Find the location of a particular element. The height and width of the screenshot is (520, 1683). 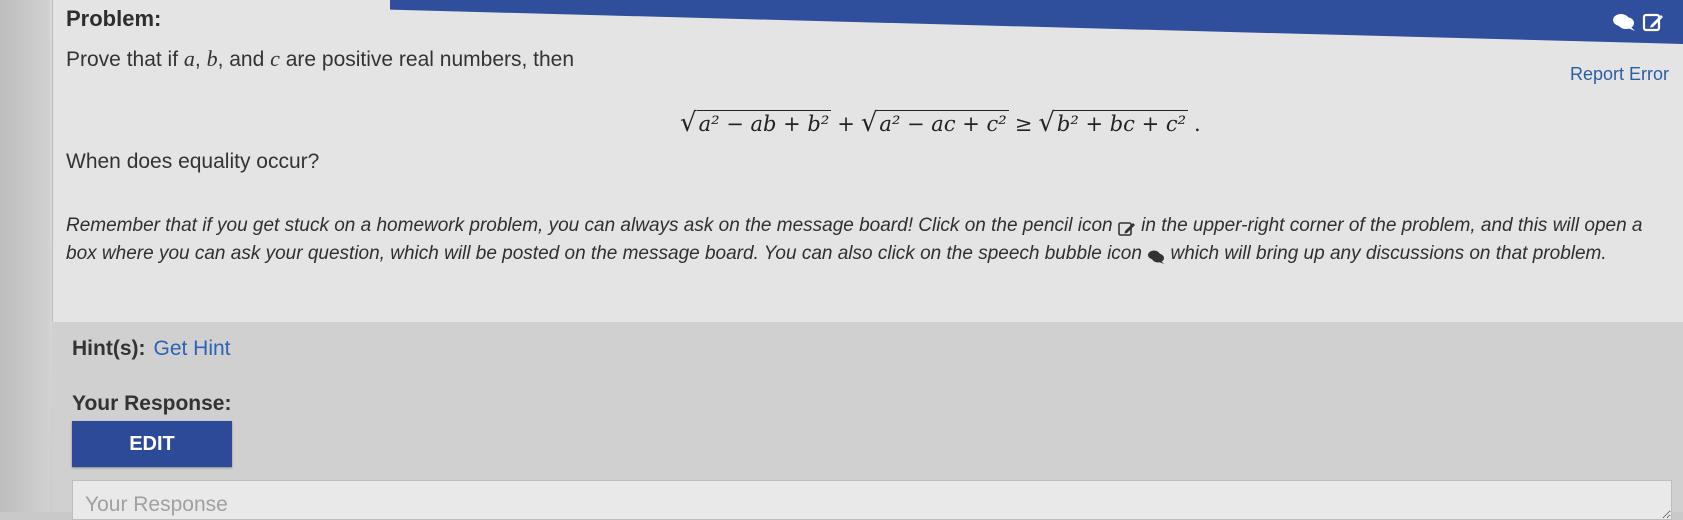

plus-sign: + is located at coordinates (846, 124).